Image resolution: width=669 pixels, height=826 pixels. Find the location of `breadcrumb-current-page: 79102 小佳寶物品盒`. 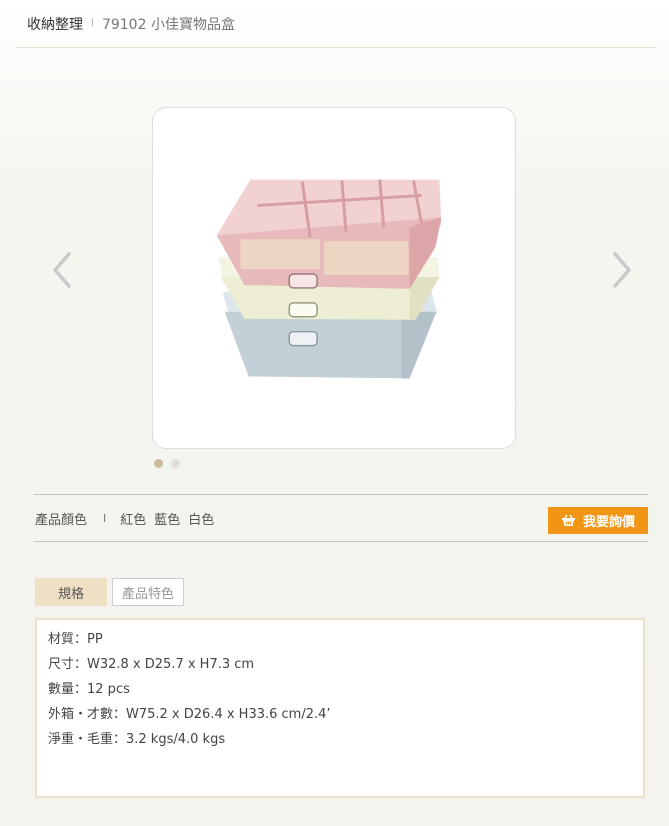

breadcrumb-current-page: 79102 小佳寶物品盒 is located at coordinates (168, 24).